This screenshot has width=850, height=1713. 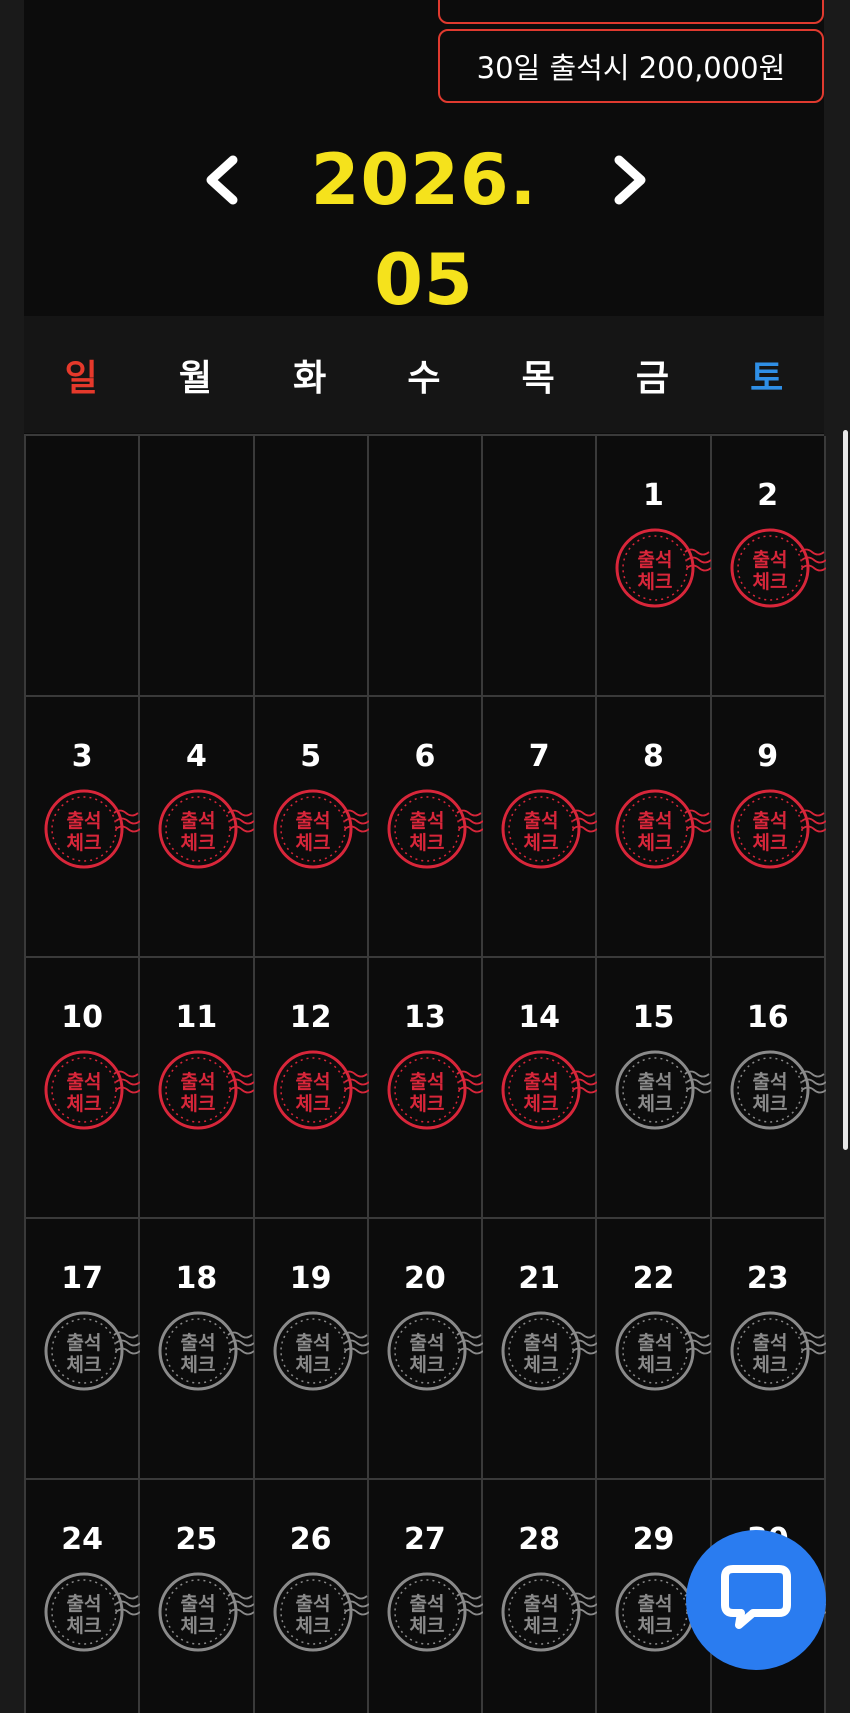 What do you see at coordinates (538, 378) in the screenshot?
I see `weekday-thursday: 목` at bounding box center [538, 378].